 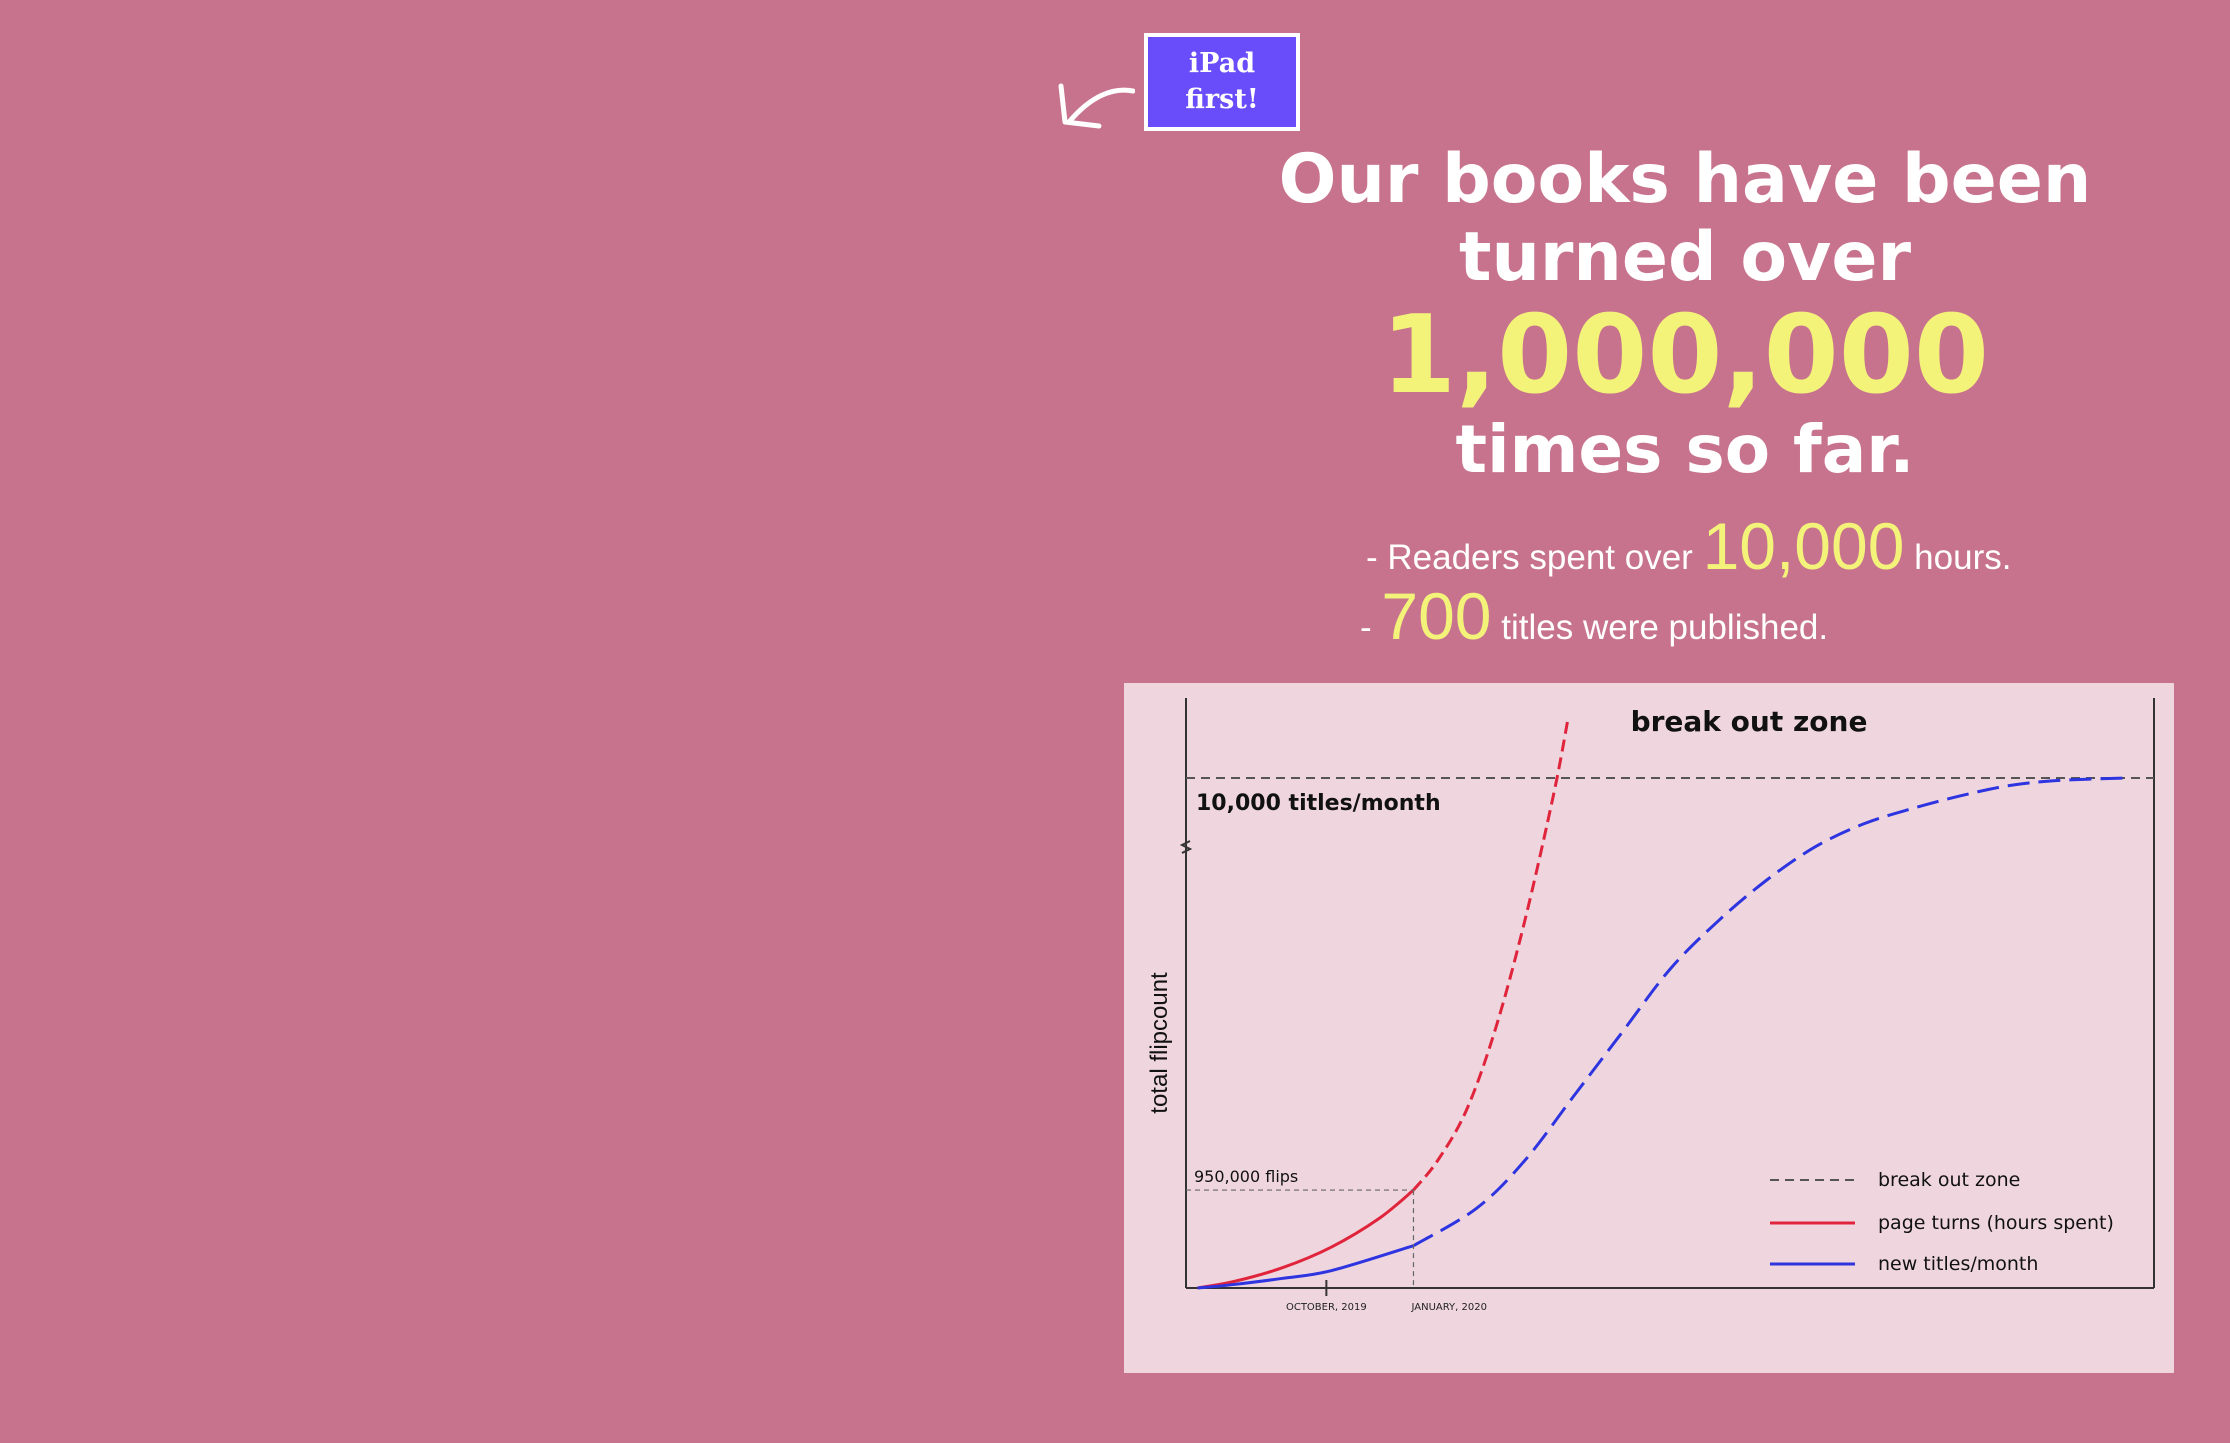 What do you see at coordinates (1685, 355) in the screenshot?
I see `headline-big-number: 1,000,000` at bounding box center [1685, 355].